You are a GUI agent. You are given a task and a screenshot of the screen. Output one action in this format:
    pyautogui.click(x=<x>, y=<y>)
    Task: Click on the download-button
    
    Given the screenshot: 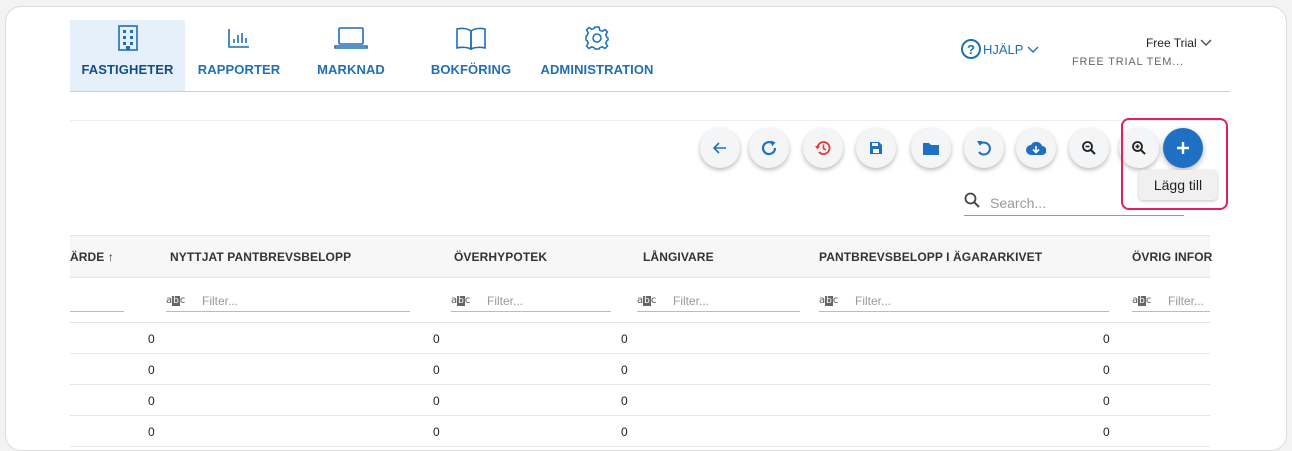 What is the action you would take?
    pyautogui.click(x=1036, y=148)
    